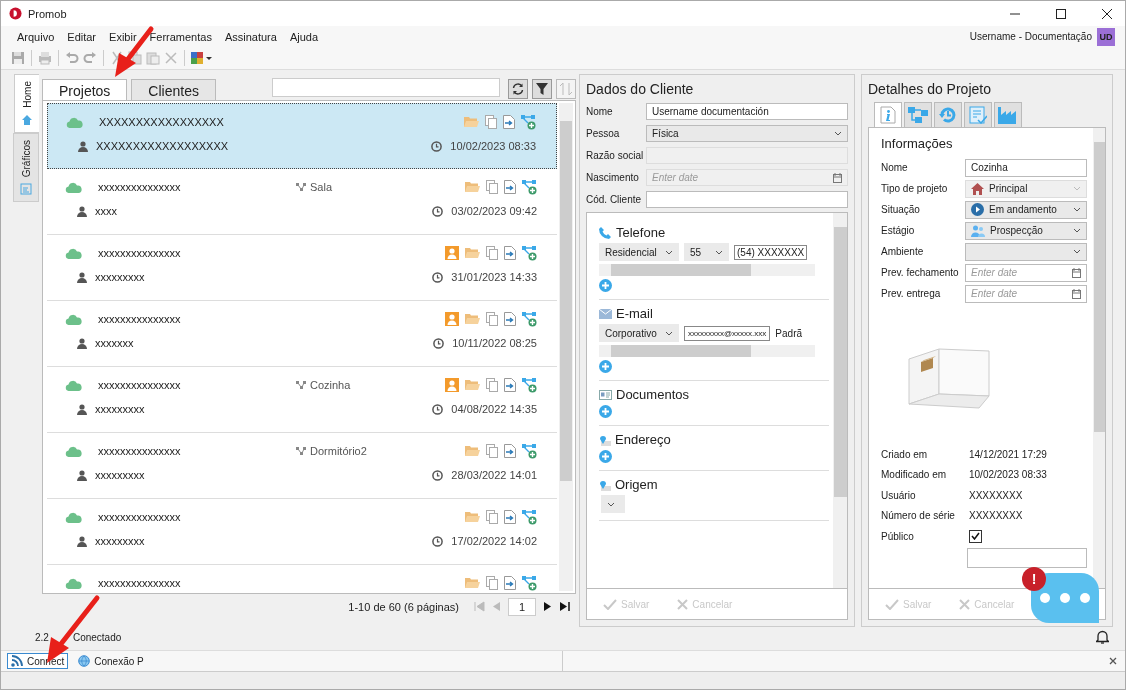  Describe the element at coordinates (639, 252) in the screenshot. I see `select-field: Residencial` at that location.